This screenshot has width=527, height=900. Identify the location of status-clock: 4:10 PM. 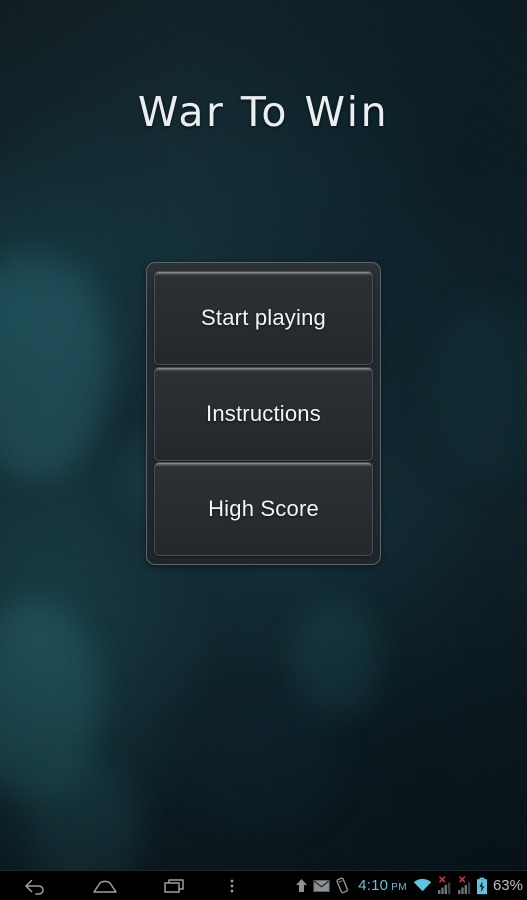
(382, 885).